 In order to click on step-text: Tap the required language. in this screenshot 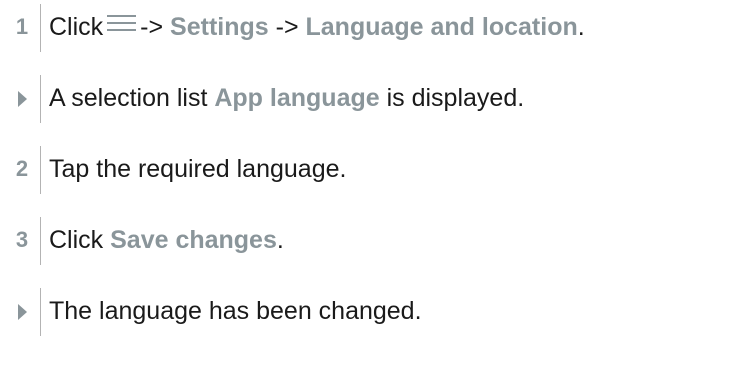, I will do `click(197, 169)`.